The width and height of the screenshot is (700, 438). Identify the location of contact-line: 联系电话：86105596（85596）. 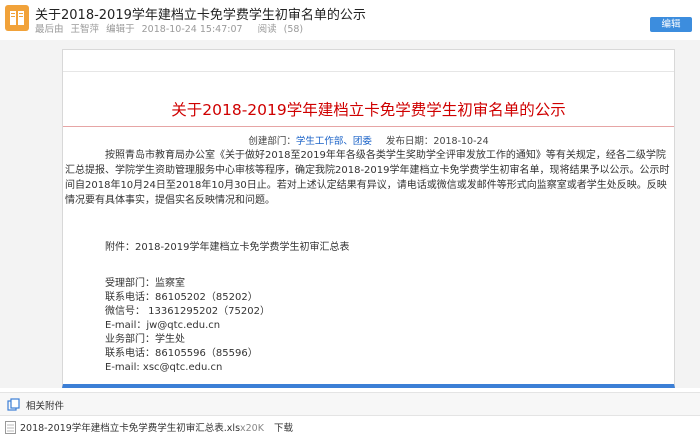
(181, 353).